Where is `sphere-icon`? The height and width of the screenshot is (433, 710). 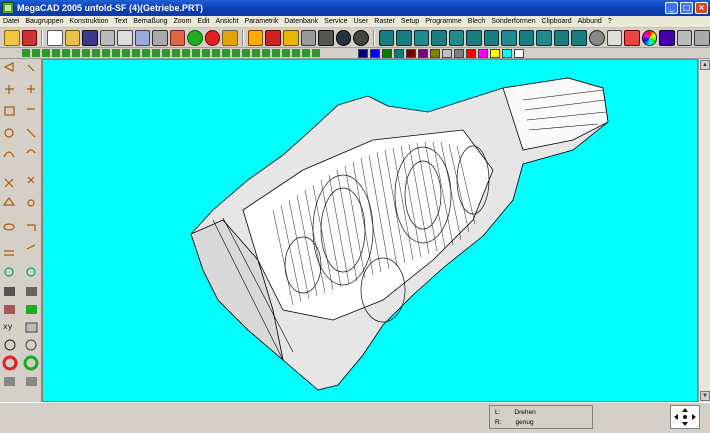 sphere-icon is located at coordinates (361, 37).